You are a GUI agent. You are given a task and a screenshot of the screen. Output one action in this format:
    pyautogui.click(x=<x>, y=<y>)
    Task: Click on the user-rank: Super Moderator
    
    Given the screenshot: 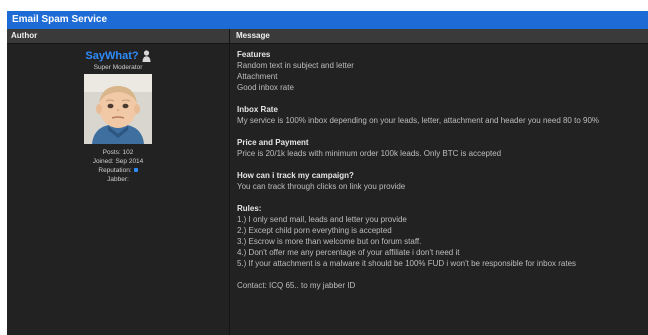 What is the action you would take?
    pyautogui.click(x=118, y=67)
    